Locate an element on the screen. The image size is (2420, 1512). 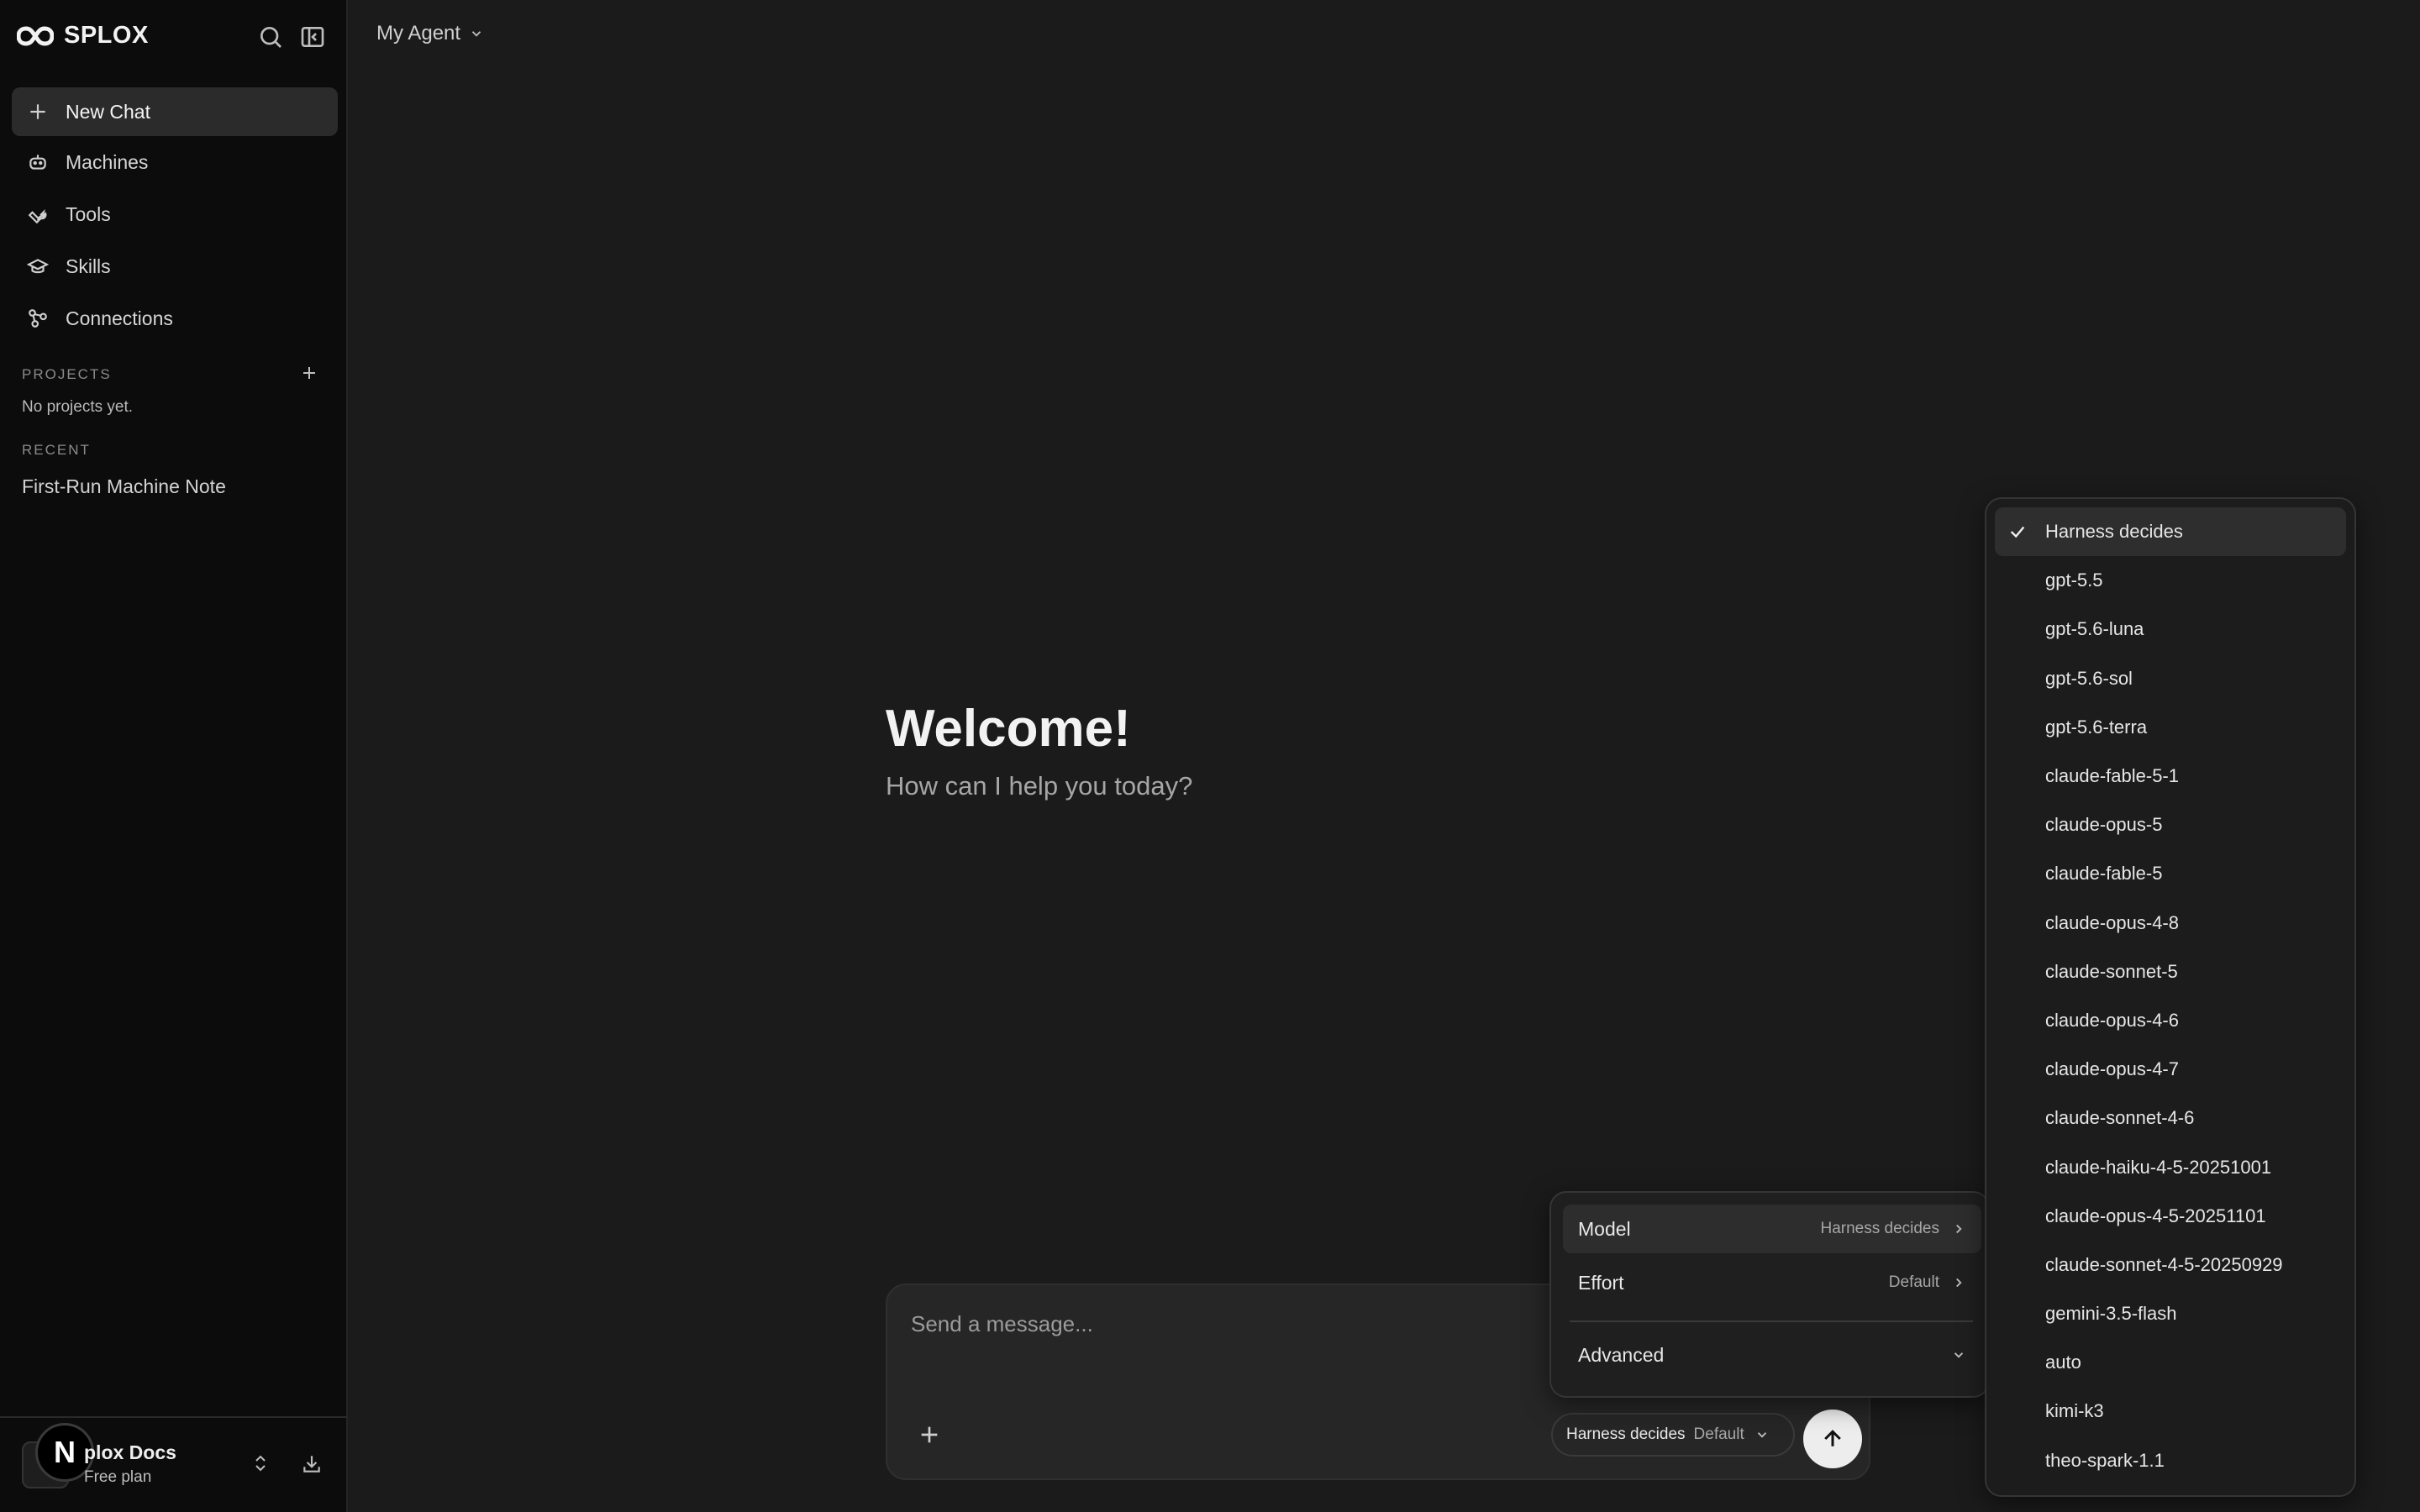
model-option-label: claude-opus-4-6 is located at coordinates (2112, 1020).